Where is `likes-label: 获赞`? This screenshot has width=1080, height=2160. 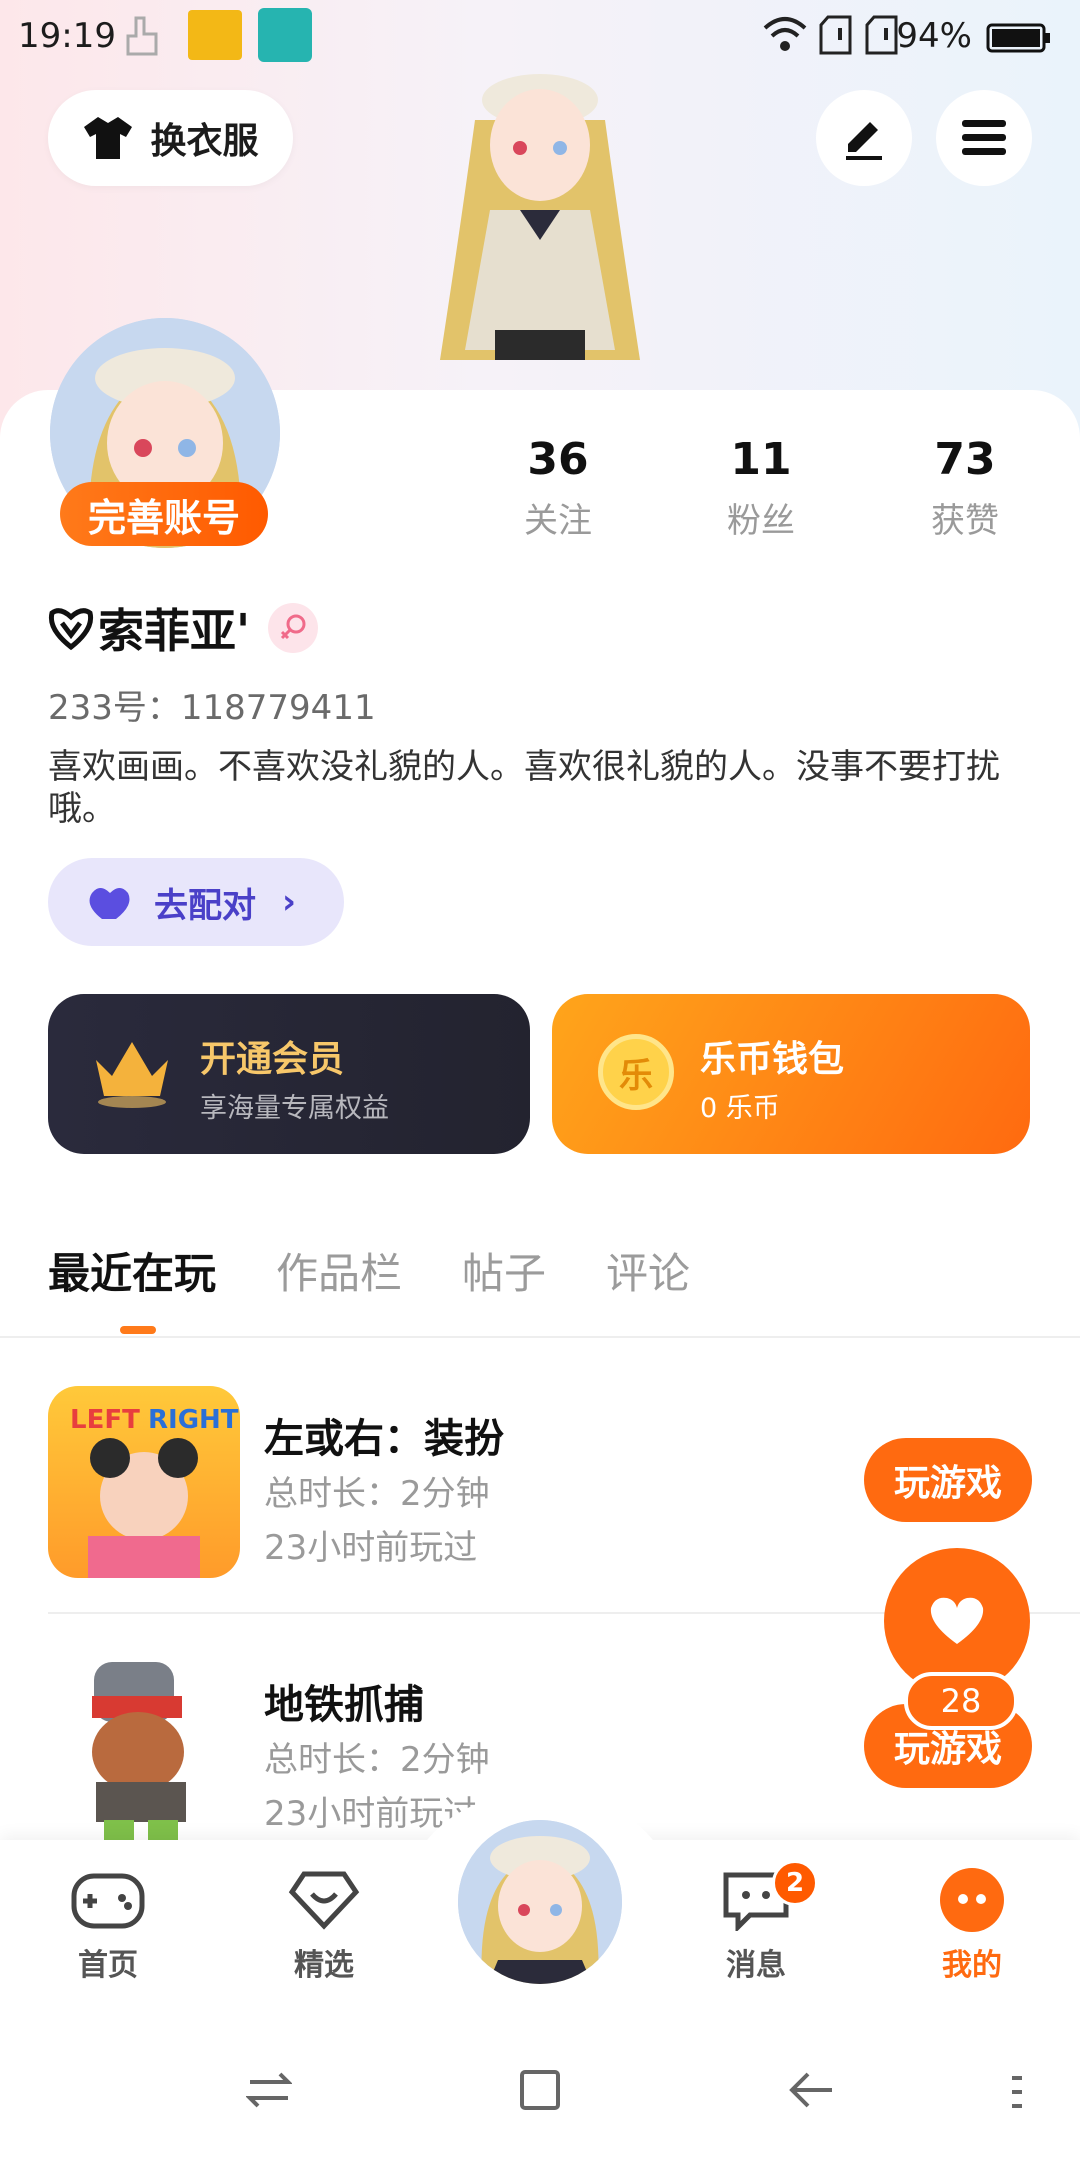
likes-label: 获赞 is located at coordinates (965, 521).